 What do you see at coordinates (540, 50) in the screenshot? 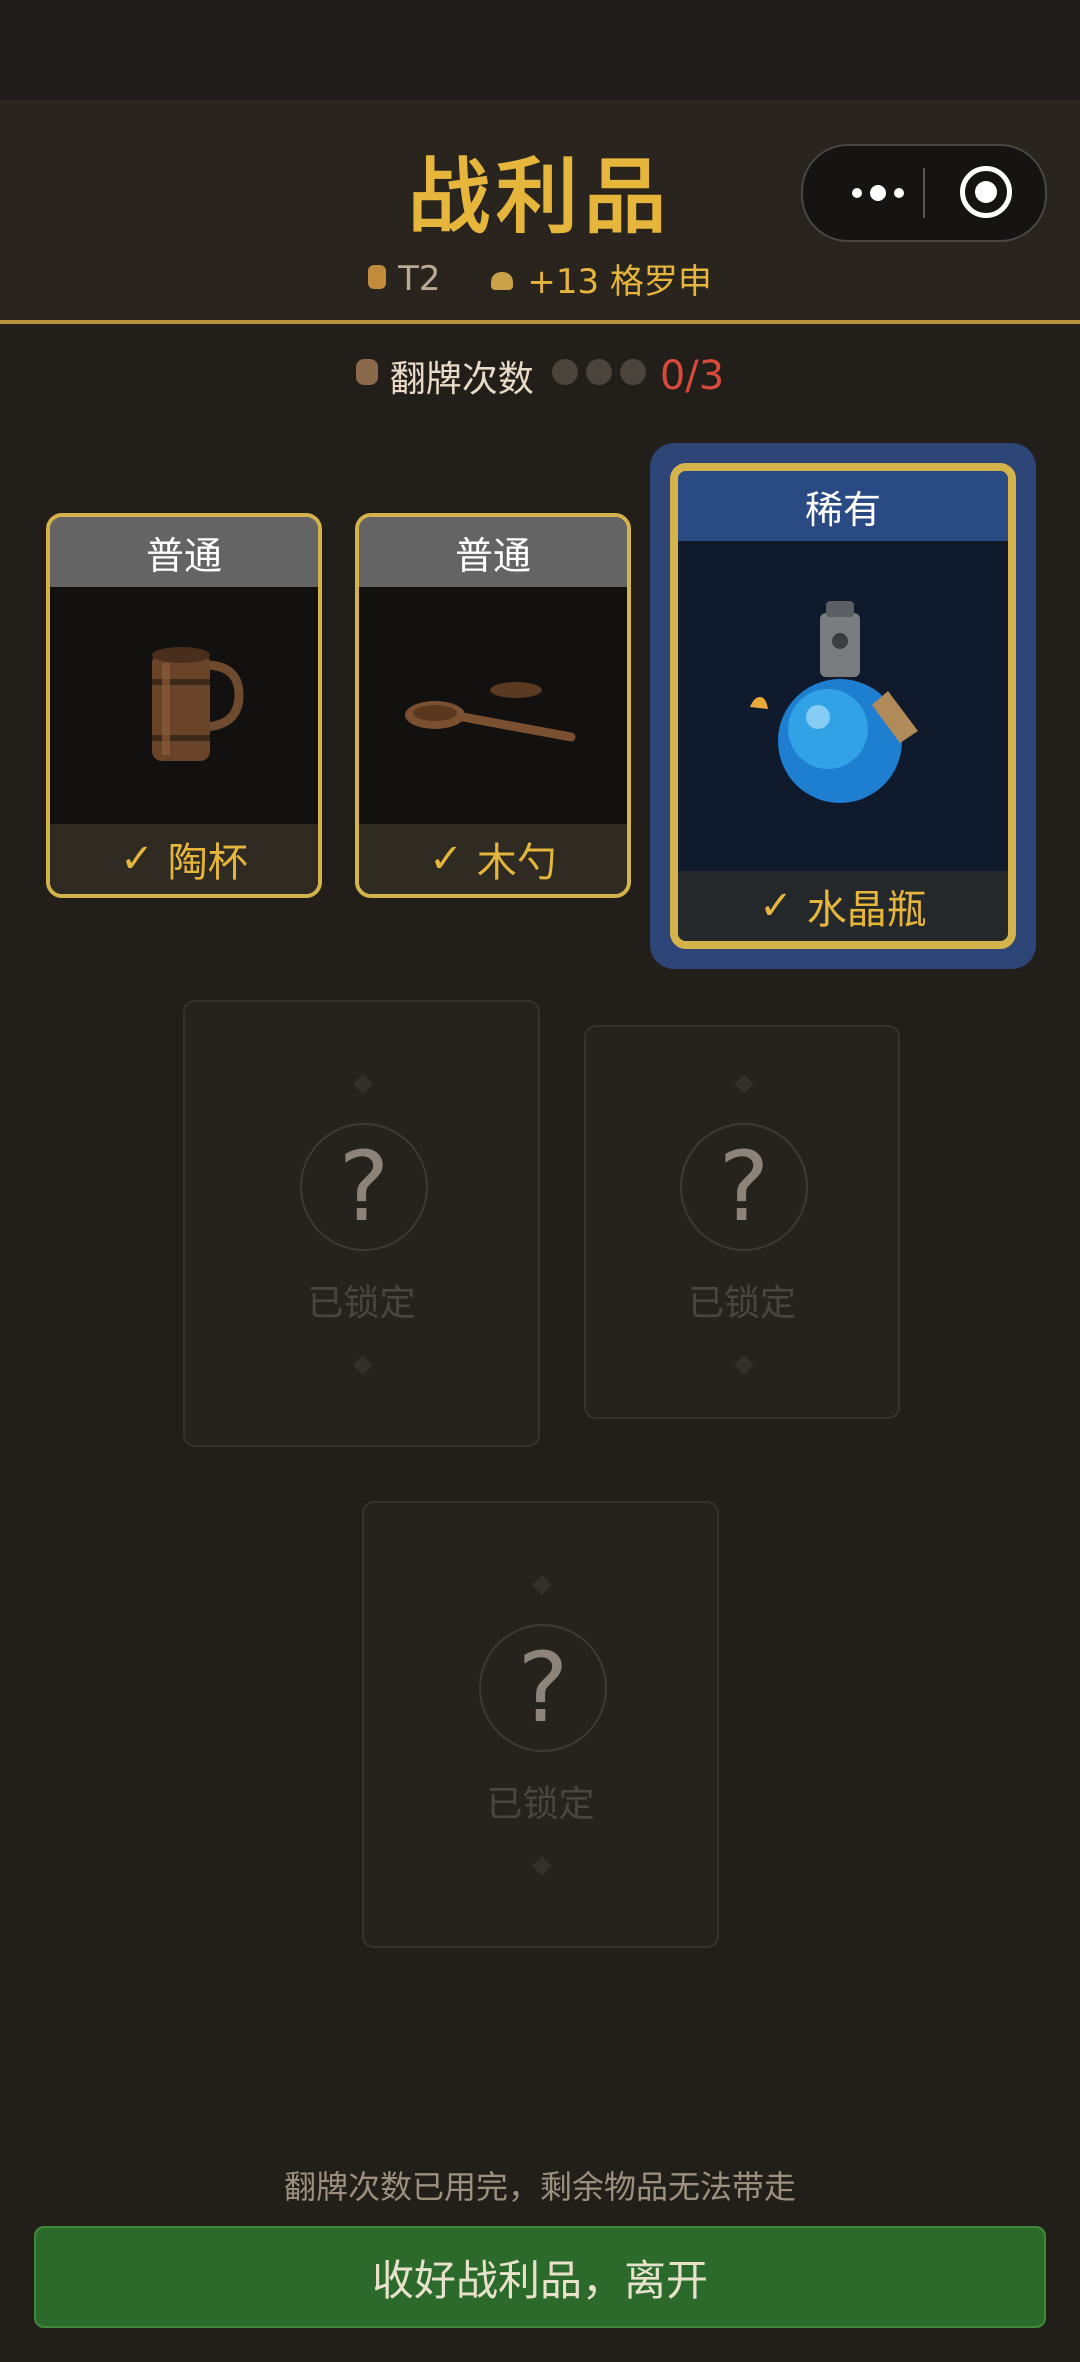
I see `status-bar` at bounding box center [540, 50].